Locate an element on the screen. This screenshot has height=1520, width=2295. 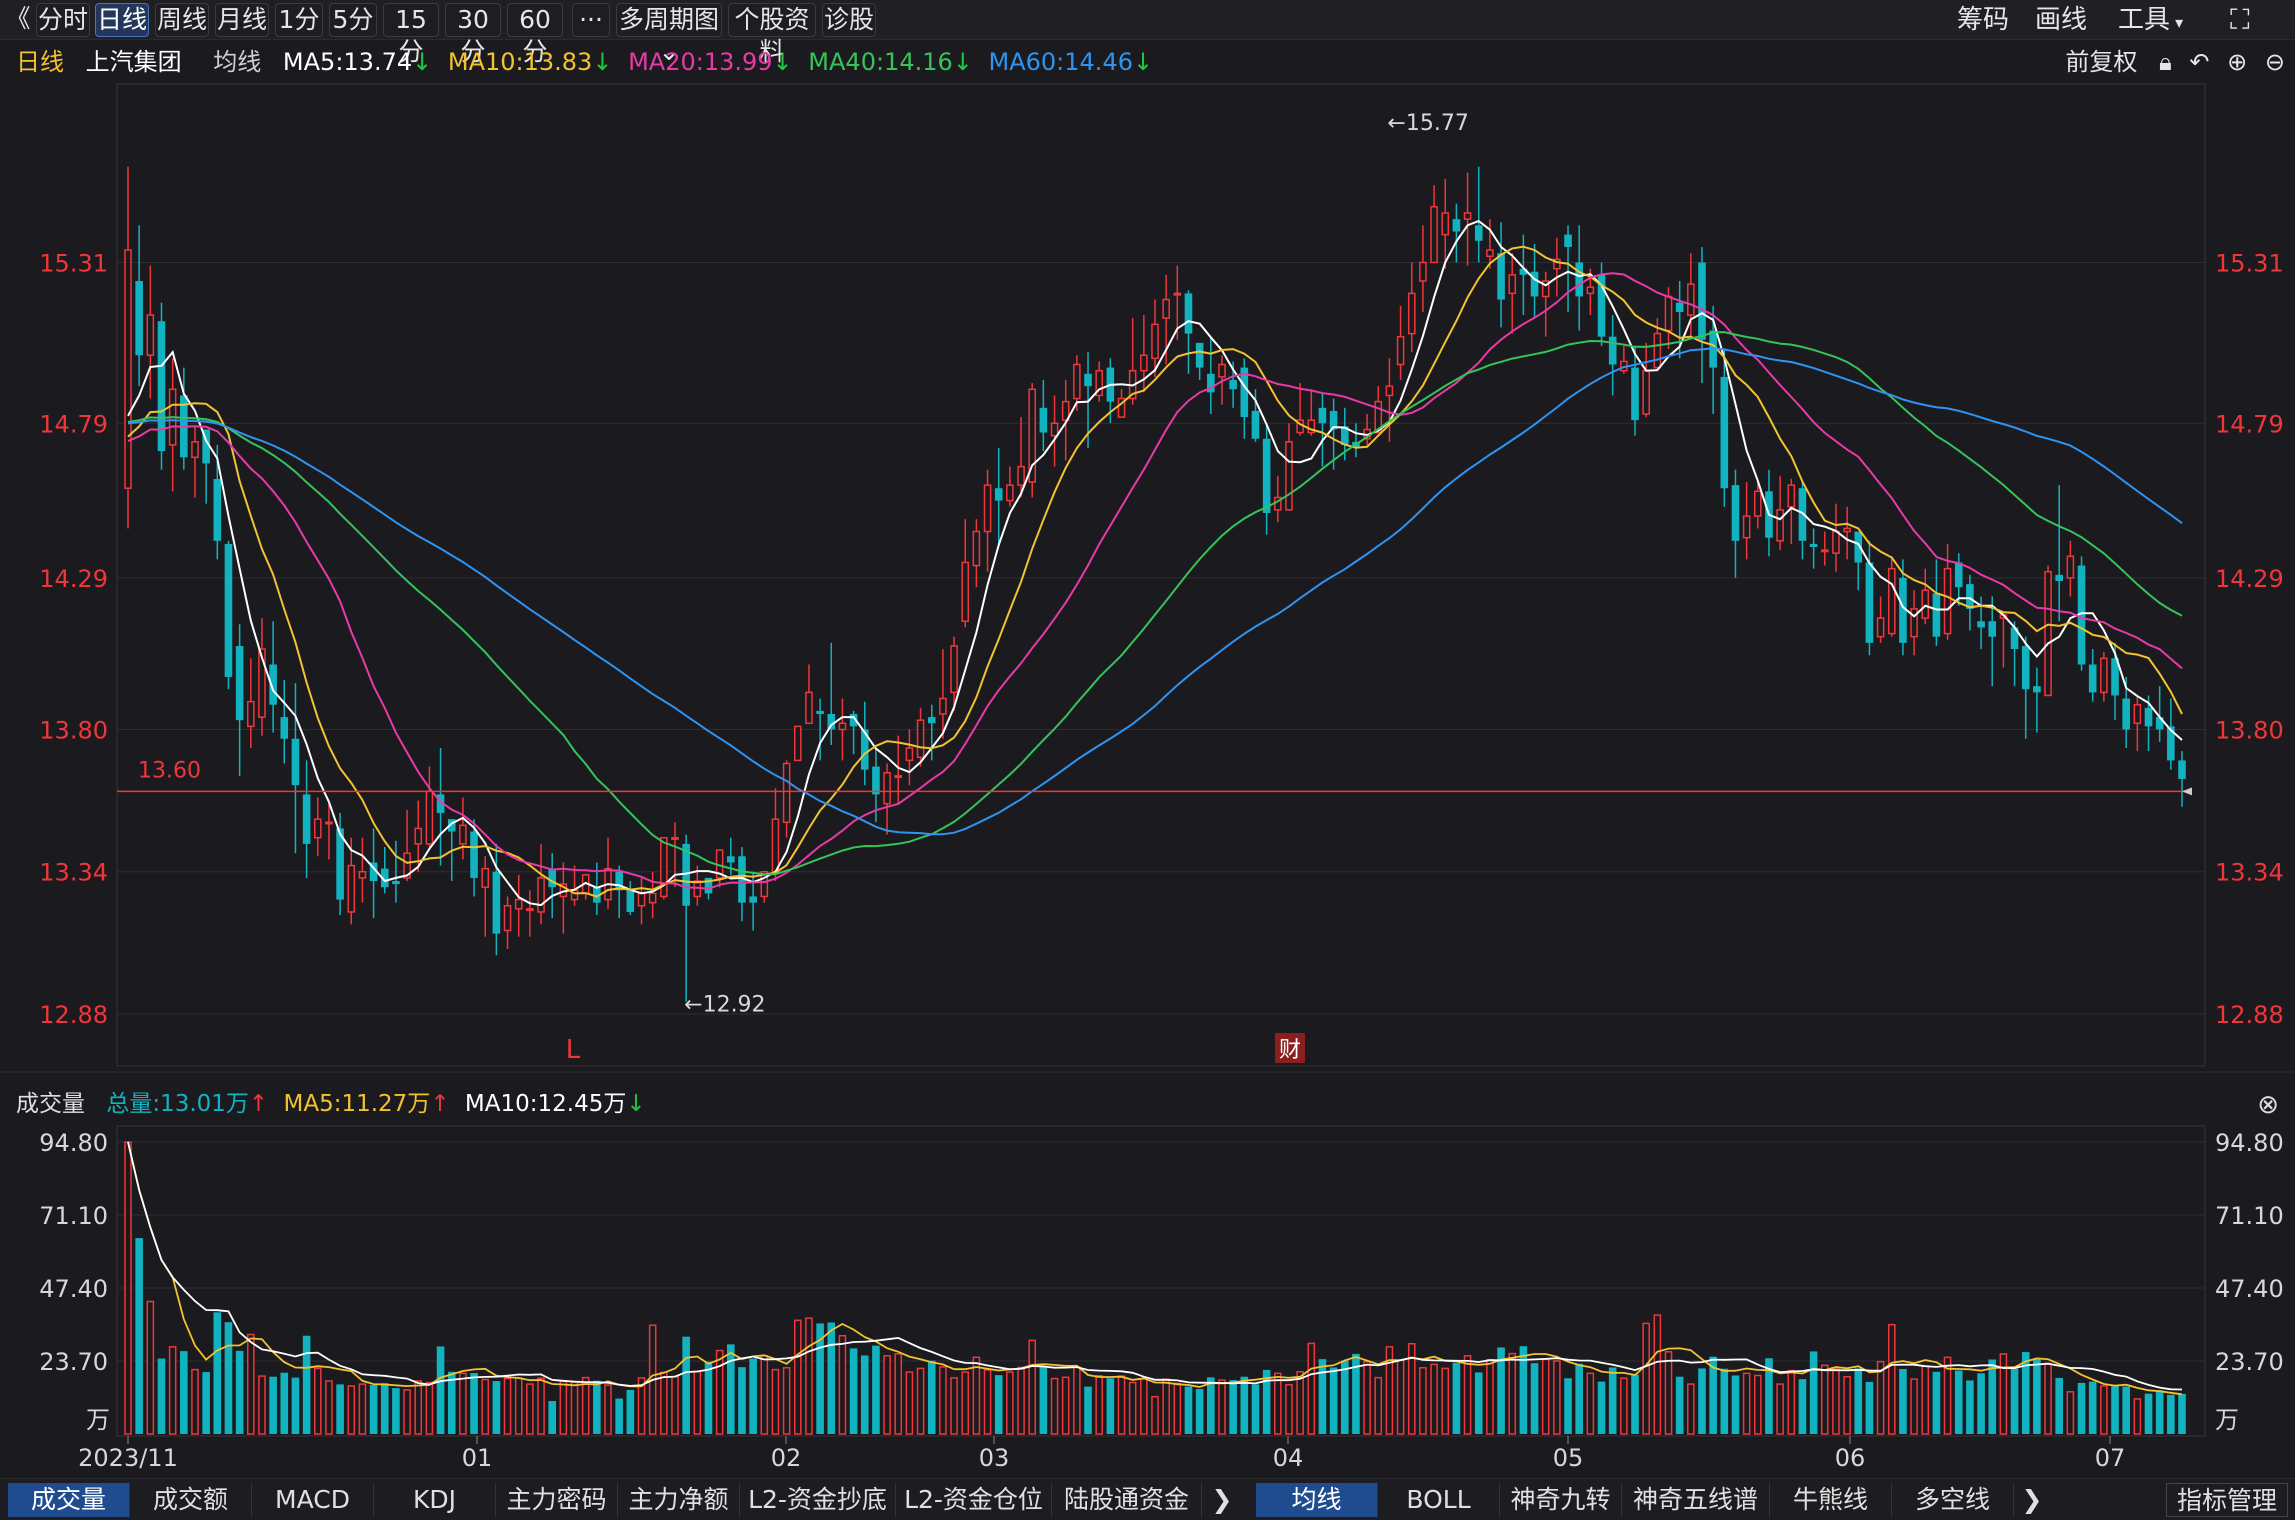
tab-turnover: 成交额 is located at coordinates (191, 1500).